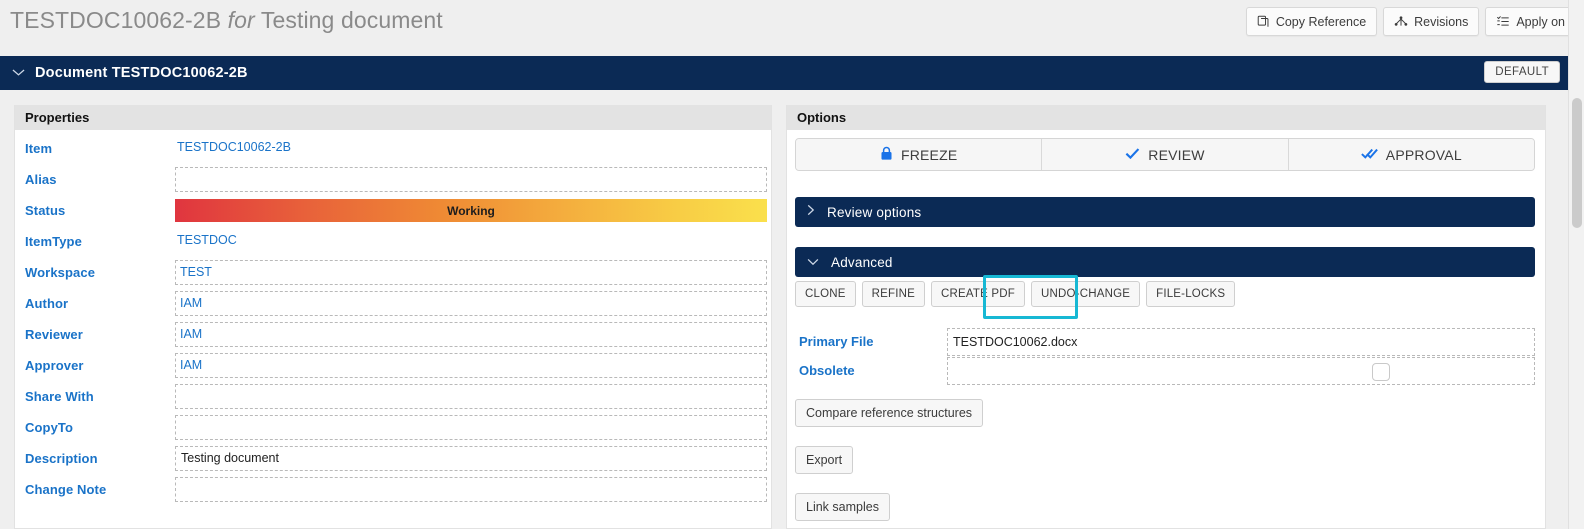 This screenshot has height=529, width=1584. I want to click on link-samples-button: Link samples, so click(842, 507).